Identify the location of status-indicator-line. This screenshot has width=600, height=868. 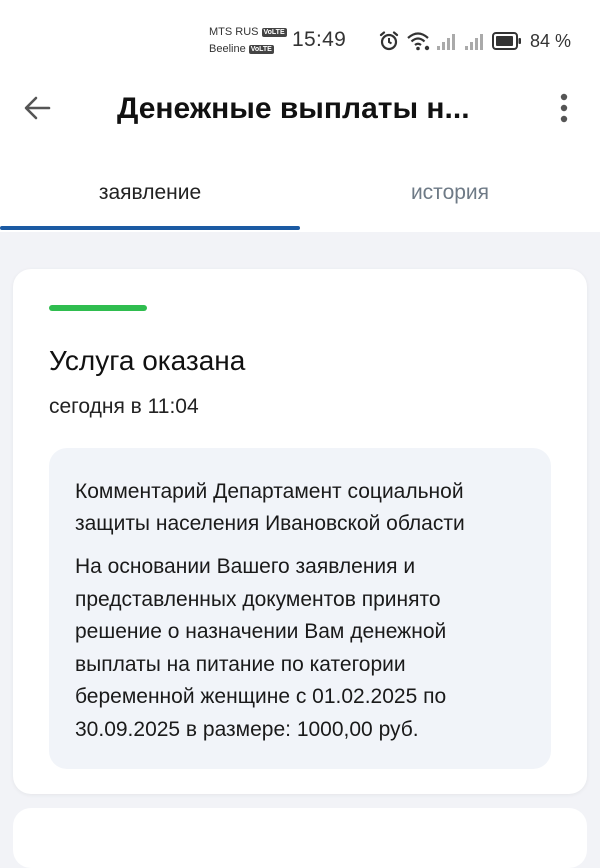
(98, 308).